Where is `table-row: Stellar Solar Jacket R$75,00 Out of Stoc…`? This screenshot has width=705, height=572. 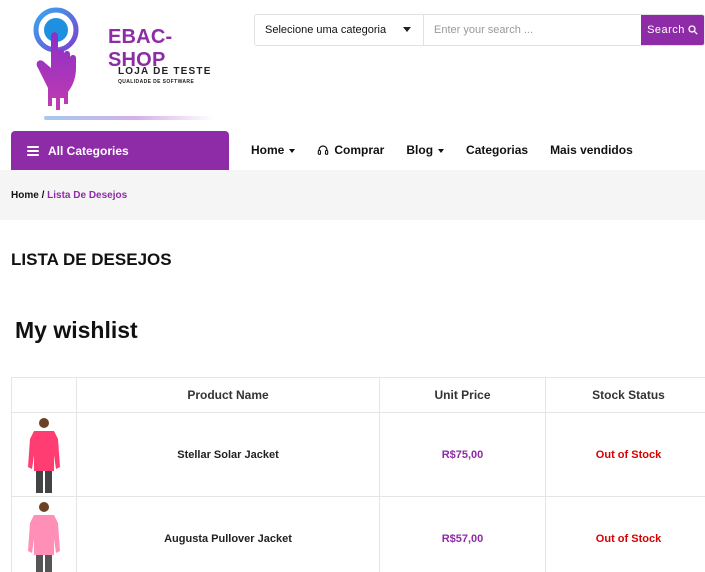 table-row: Stellar Solar Jacket R$75,00 Out of Stoc… is located at coordinates (358, 454).